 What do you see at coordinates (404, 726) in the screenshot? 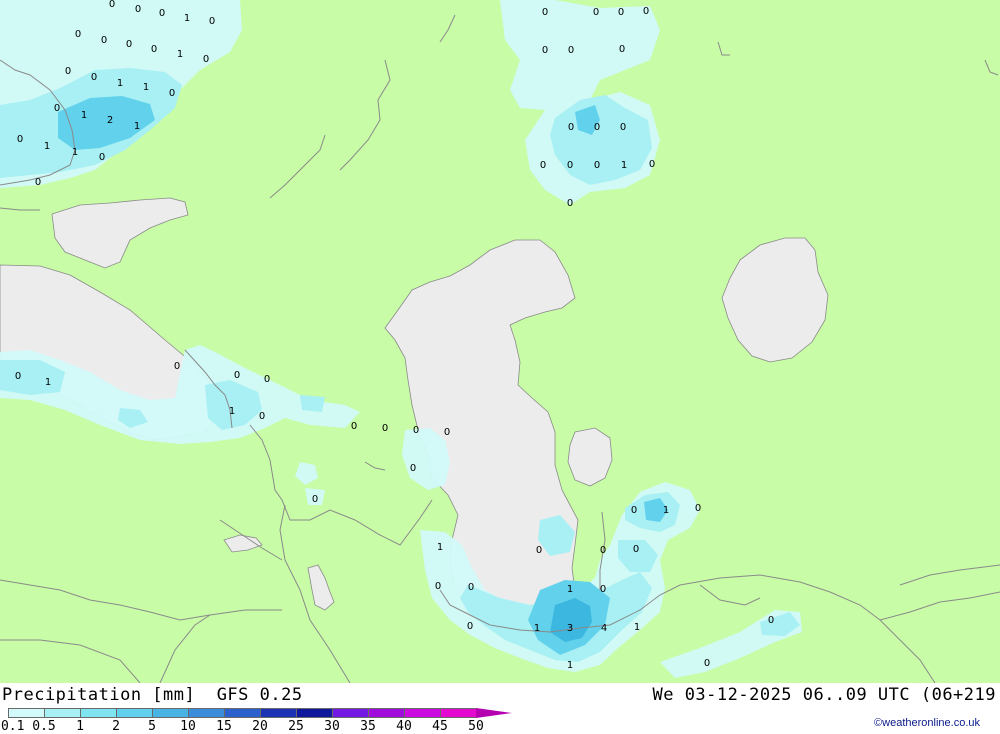
I see `legend-tick-label: 40` at bounding box center [404, 726].